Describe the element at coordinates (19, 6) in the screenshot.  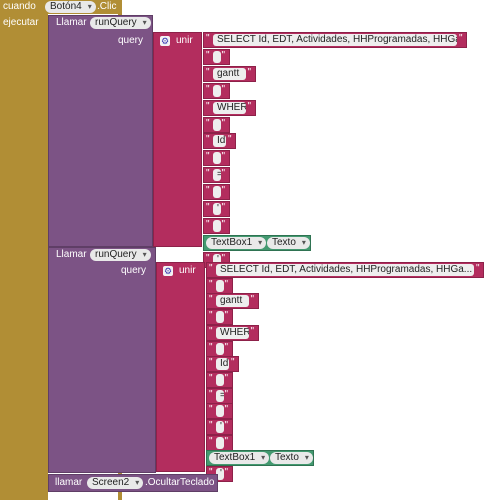
I see `when-label: cuando` at that location.